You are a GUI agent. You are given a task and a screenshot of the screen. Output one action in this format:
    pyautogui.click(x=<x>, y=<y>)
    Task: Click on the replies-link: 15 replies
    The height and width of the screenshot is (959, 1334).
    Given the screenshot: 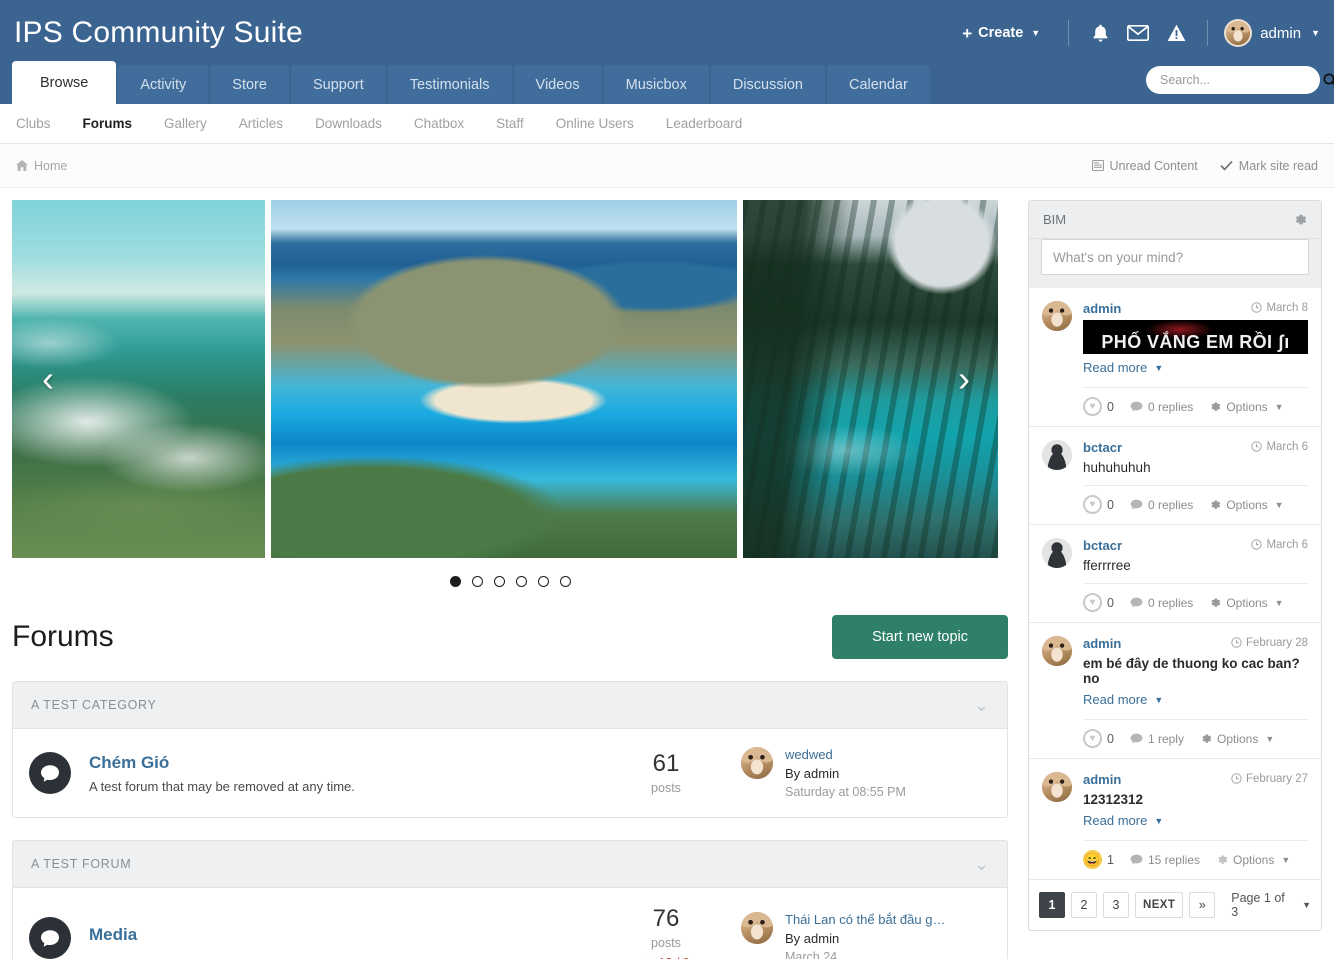 What is the action you would take?
    pyautogui.click(x=1165, y=860)
    